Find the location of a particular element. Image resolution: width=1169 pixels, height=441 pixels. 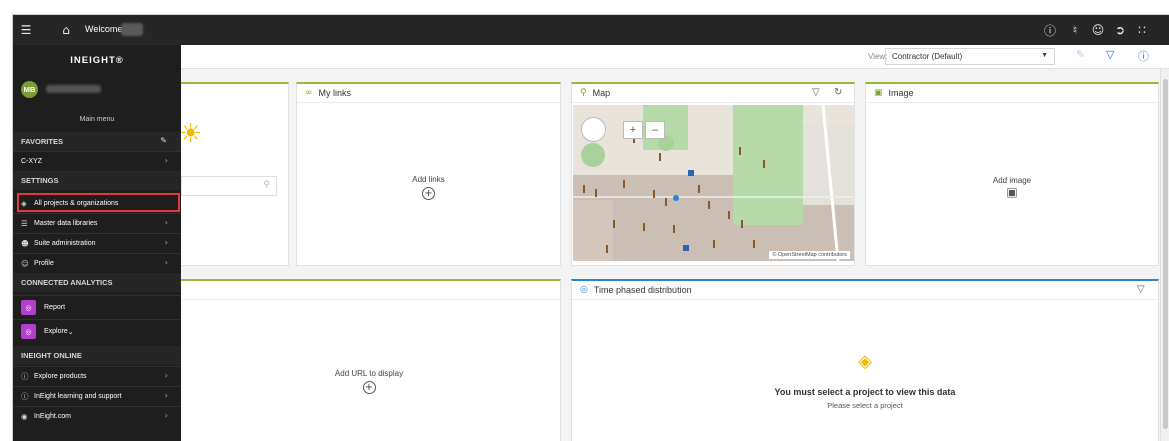

report-app-icon: ◎ is located at coordinates (28, 307).